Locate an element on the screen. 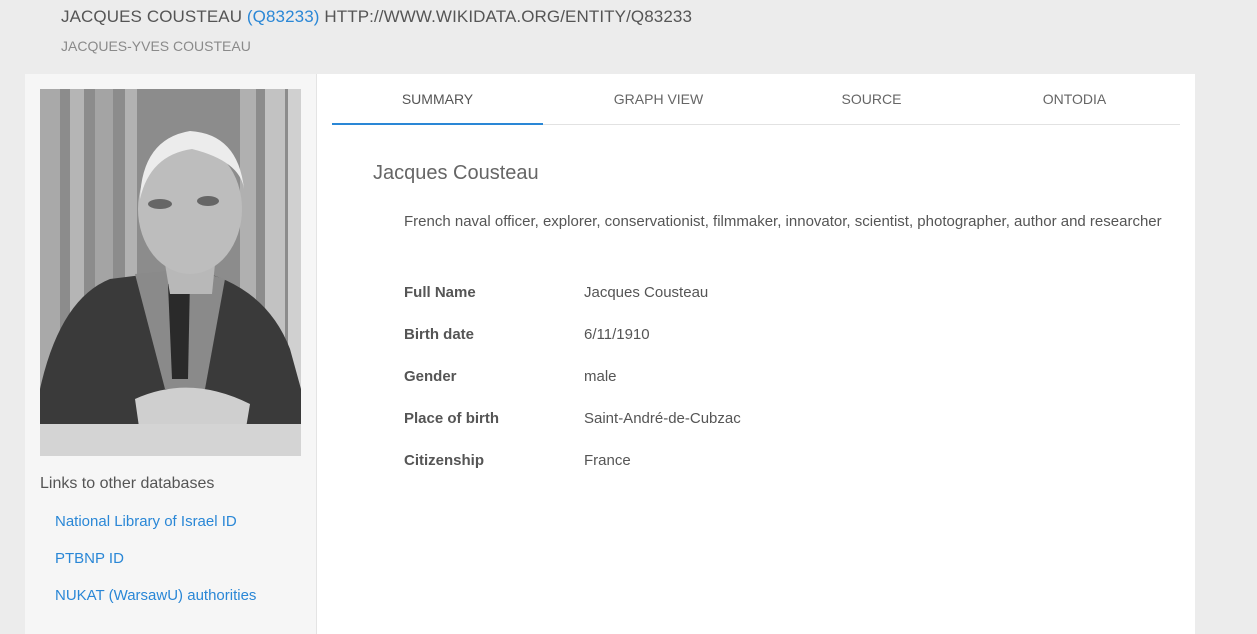 The width and height of the screenshot is (1257, 634). tab-summary: SUMMARY is located at coordinates (437, 99).